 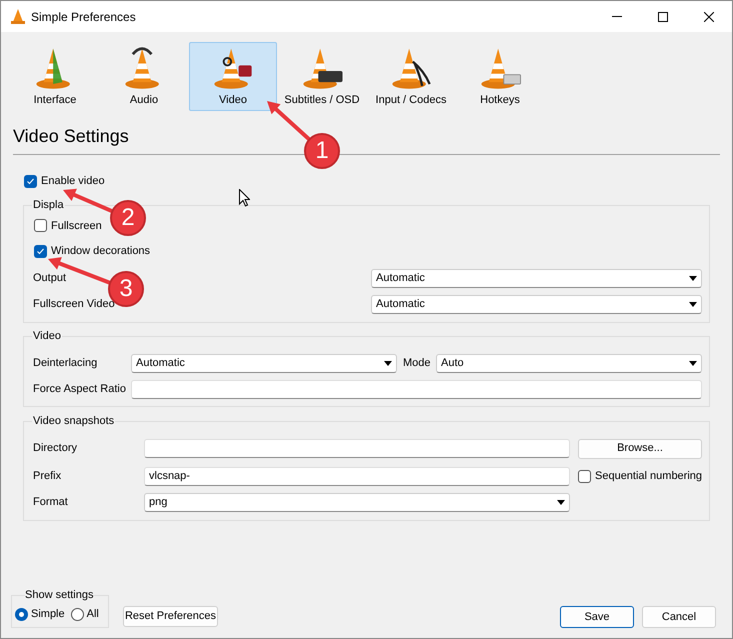 I want to click on field-label: Deinterlacing, so click(x=65, y=363).